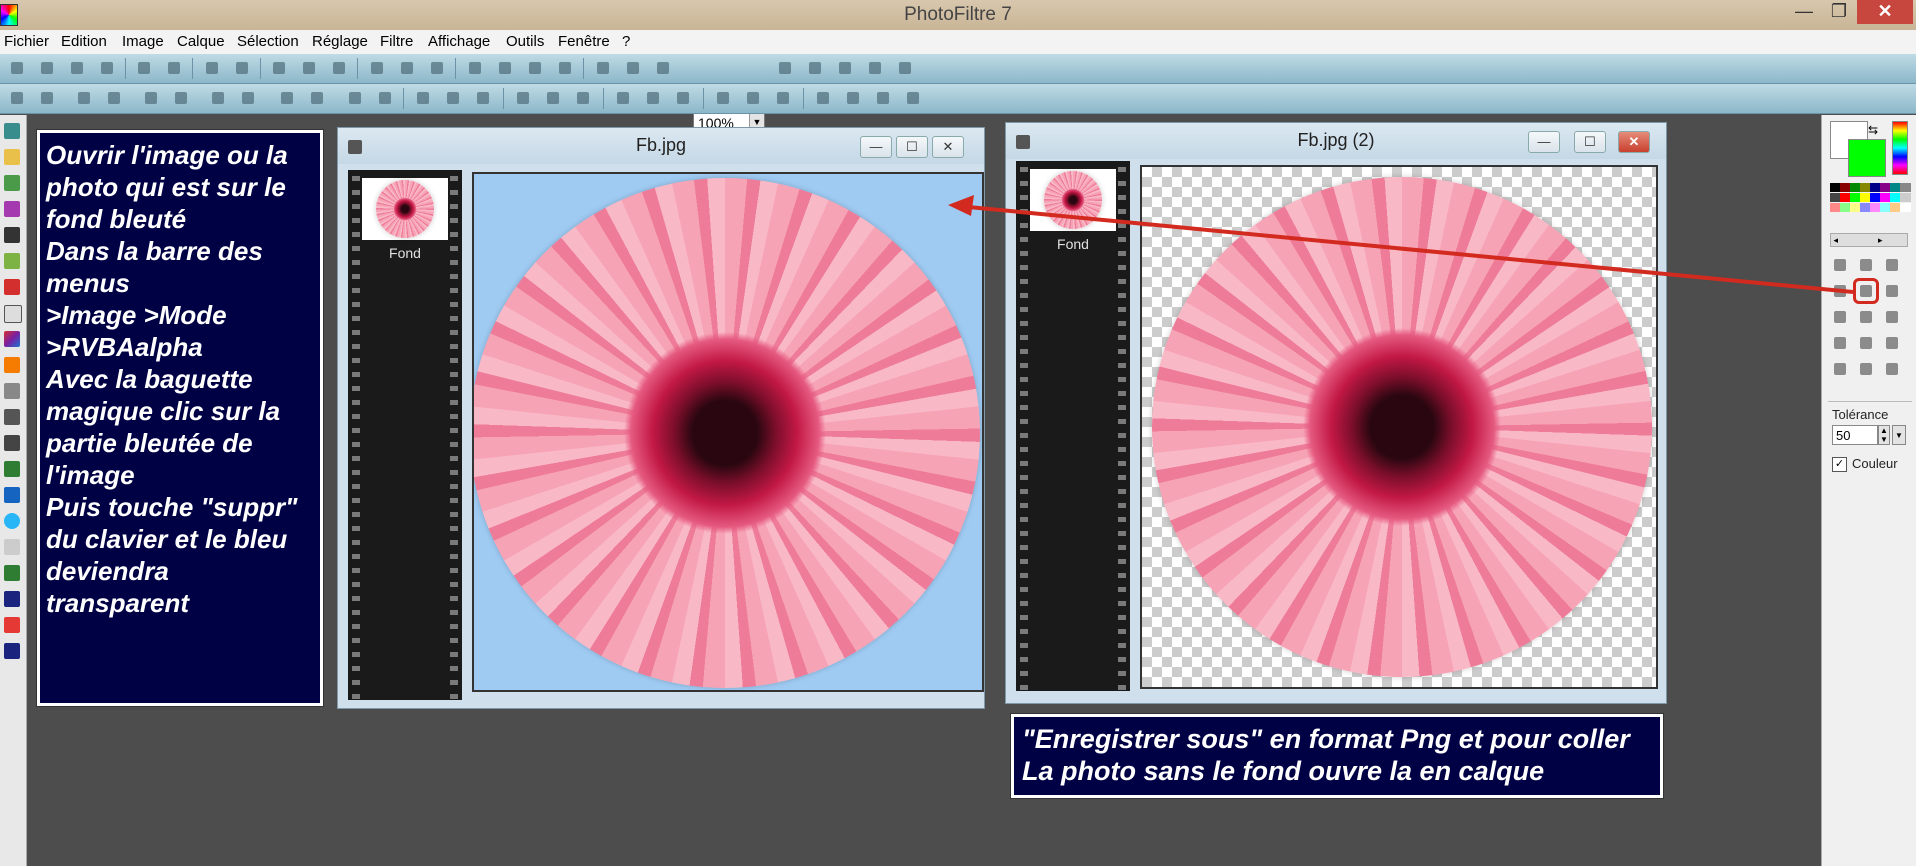 The width and height of the screenshot is (1916, 866). What do you see at coordinates (1866, 343) in the screenshot?
I see `advanced-brush-icon` at bounding box center [1866, 343].